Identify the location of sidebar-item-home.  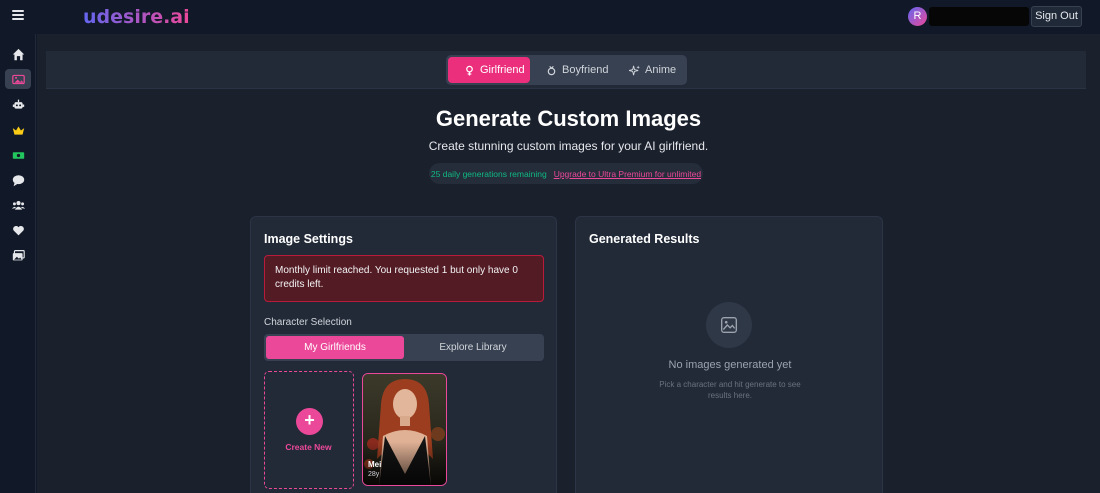
(18, 54).